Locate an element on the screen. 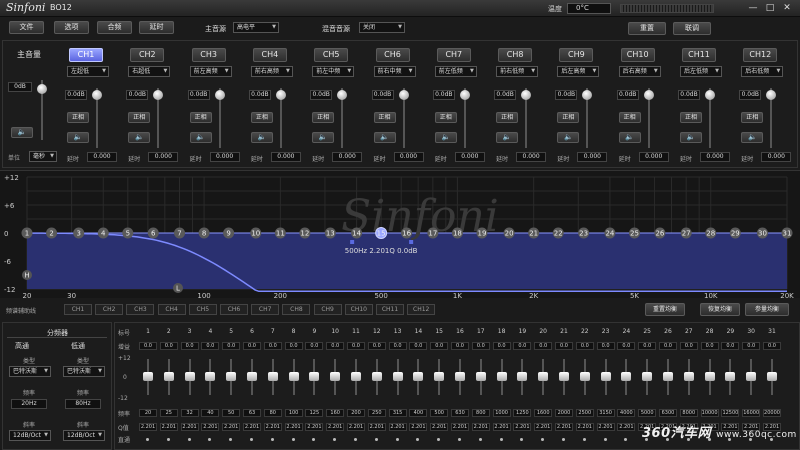  selected-band-handle is located at coordinates (352, 242).